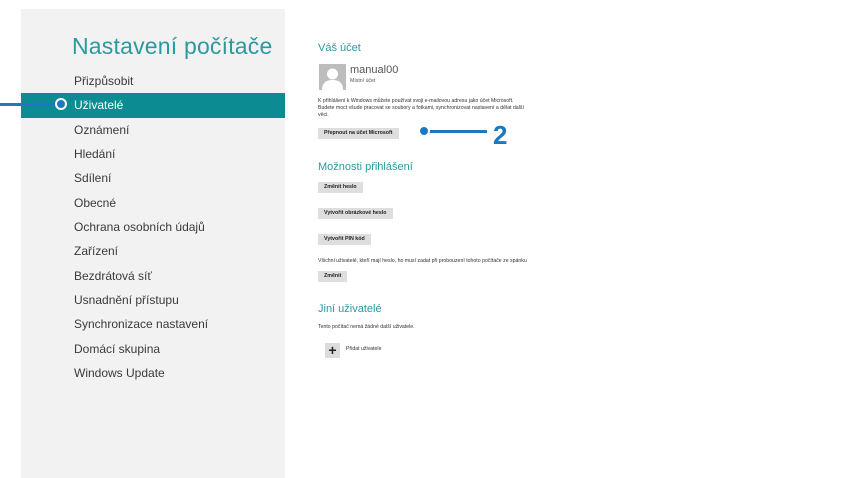  Describe the element at coordinates (153, 300) in the screenshot. I see `nav-item-ease-of-access: Usnadnění přístupu` at that location.